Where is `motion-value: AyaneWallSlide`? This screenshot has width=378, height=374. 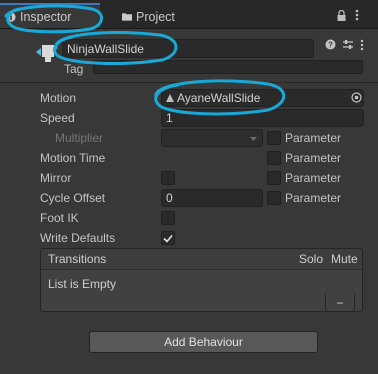
motion-value: AyaneWallSlide is located at coordinates (219, 98).